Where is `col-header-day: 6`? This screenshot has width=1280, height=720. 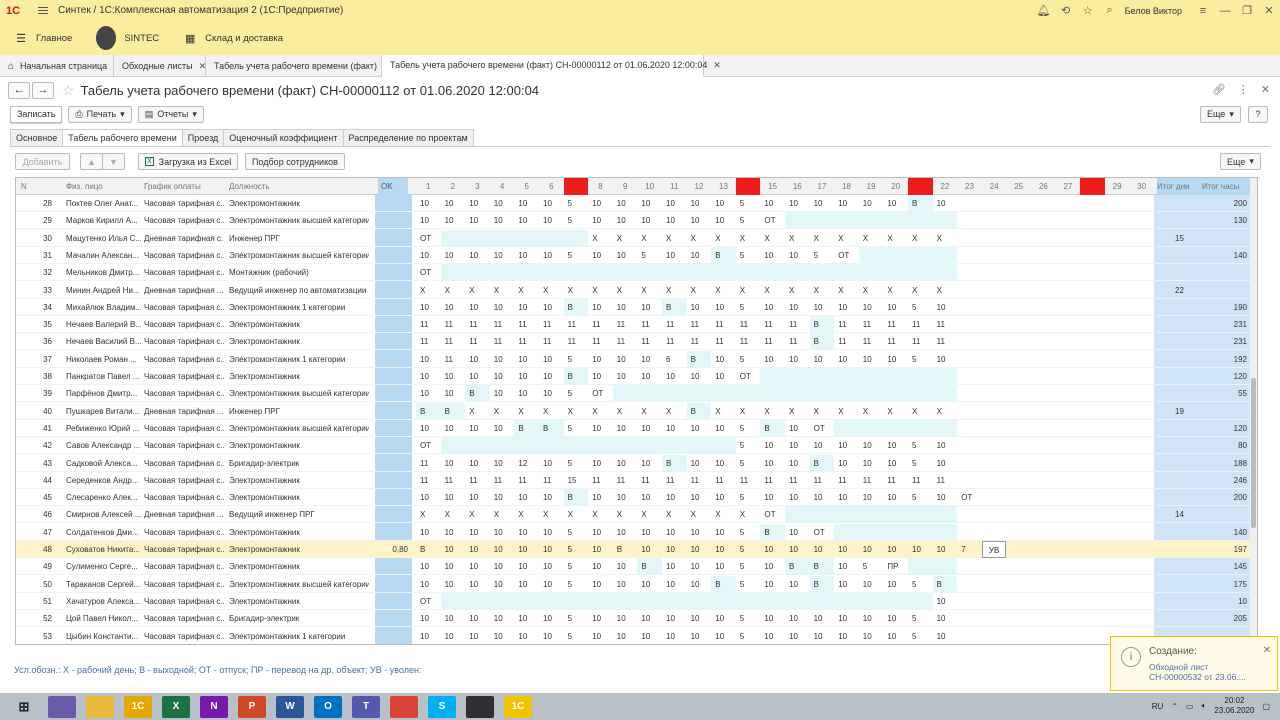
col-header-day: 6 is located at coordinates (551, 186).